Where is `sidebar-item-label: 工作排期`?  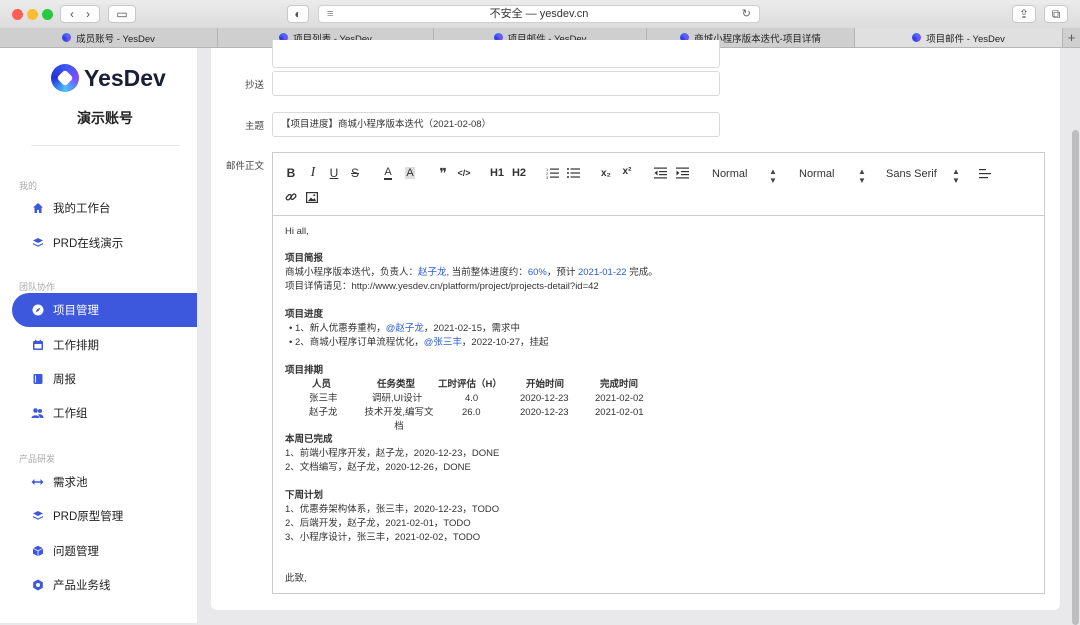
sidebar-item-label: 工作排期 is located at coordinates (76, 346).